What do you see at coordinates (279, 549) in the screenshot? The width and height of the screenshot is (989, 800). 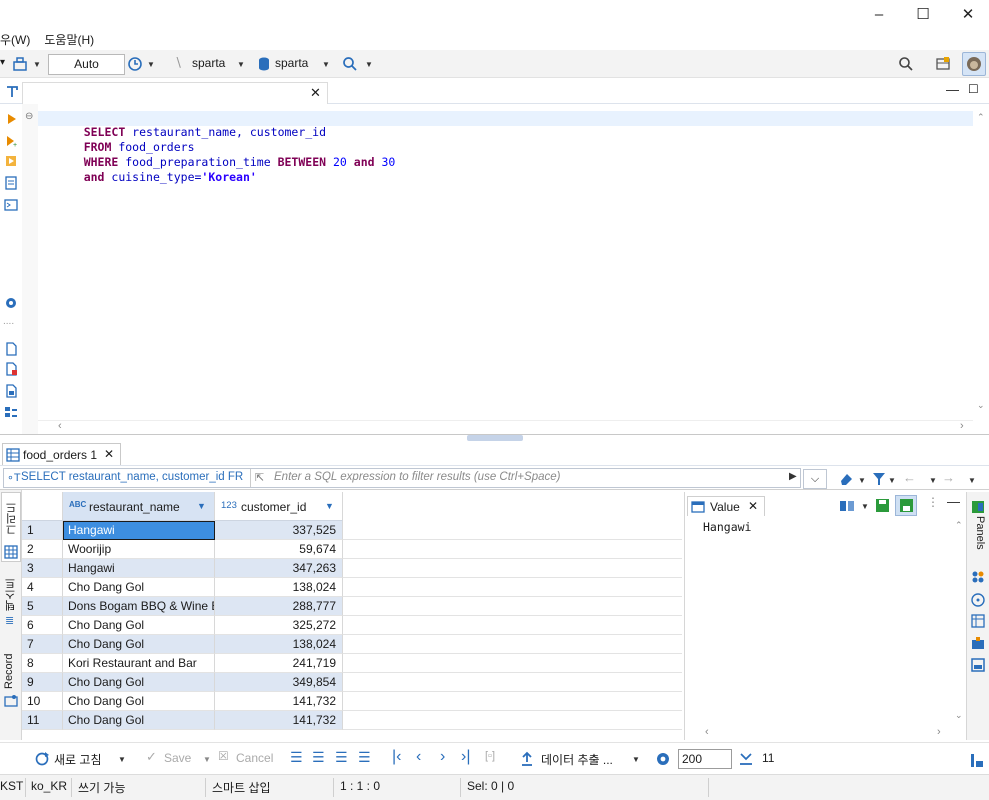 I see `cell-customer-id: 59,674` at bounding box center [279, 549].